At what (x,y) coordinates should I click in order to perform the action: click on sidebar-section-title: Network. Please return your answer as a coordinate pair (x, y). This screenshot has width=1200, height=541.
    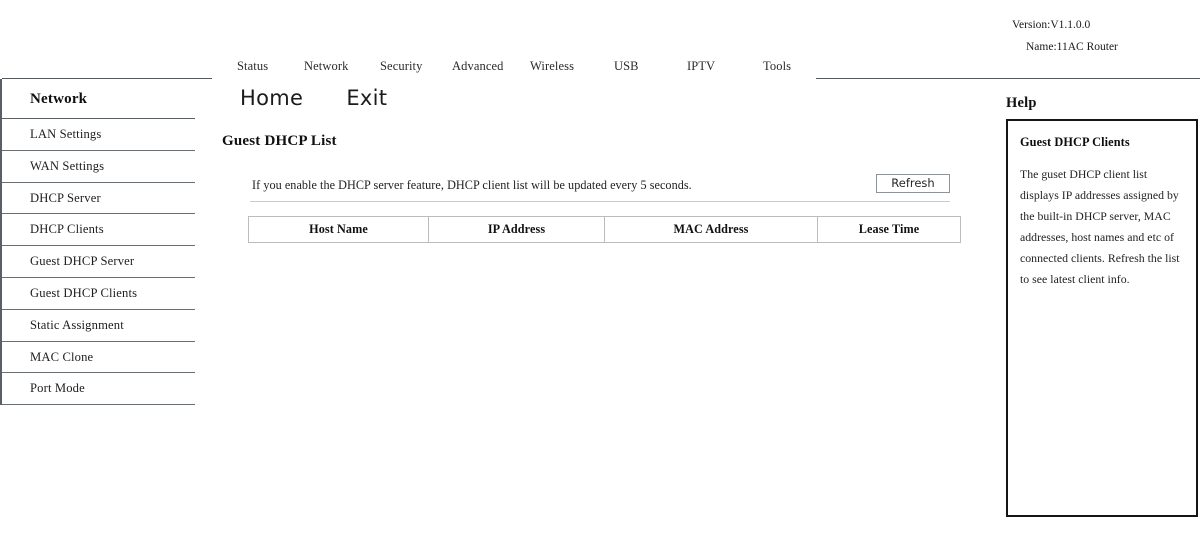
    Looking at the image, I should click on (98, 99).